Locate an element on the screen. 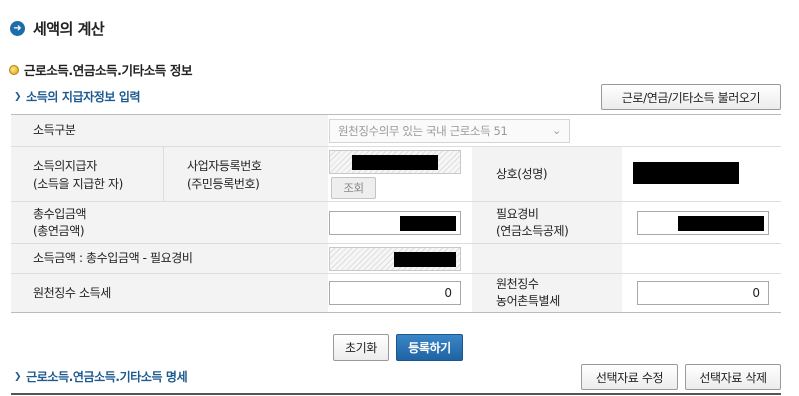  expense-field is located at coordinates (703, 223).